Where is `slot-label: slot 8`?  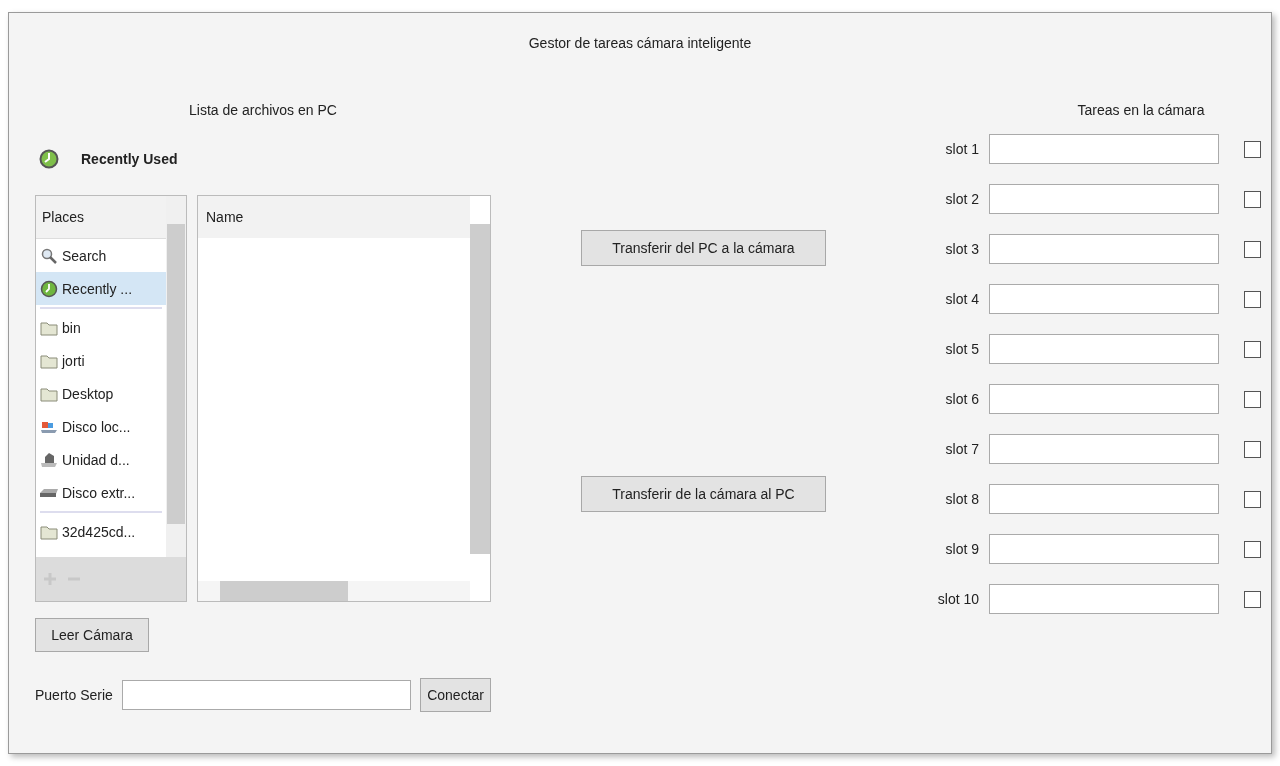
slot-label: slot 8 is located at coordinates (962, 499).